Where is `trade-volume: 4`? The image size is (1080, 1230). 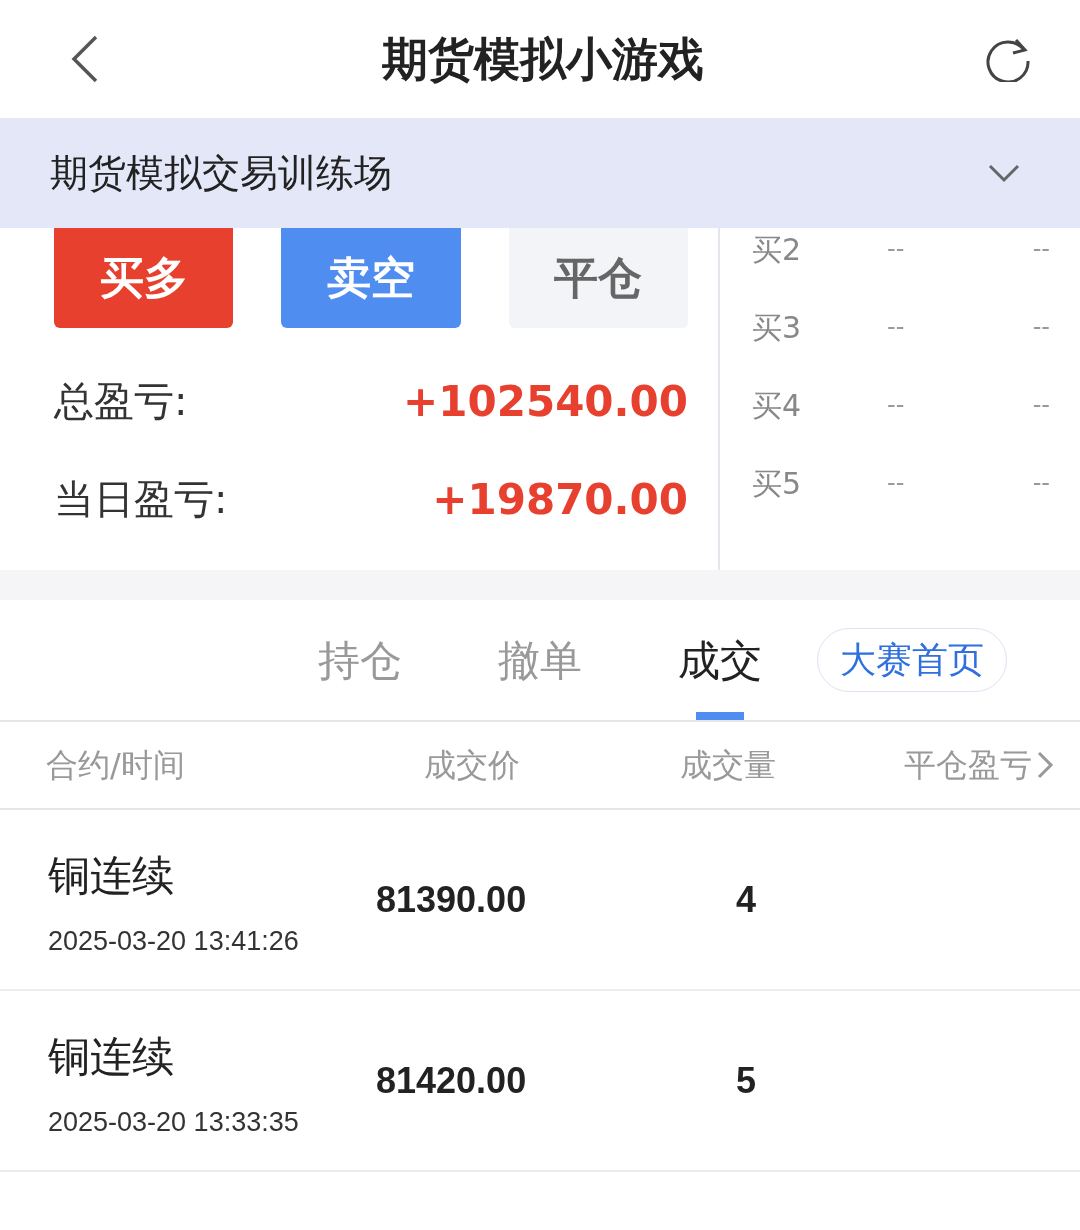 trade-volume: 4 is located at coordinates (746, 899).